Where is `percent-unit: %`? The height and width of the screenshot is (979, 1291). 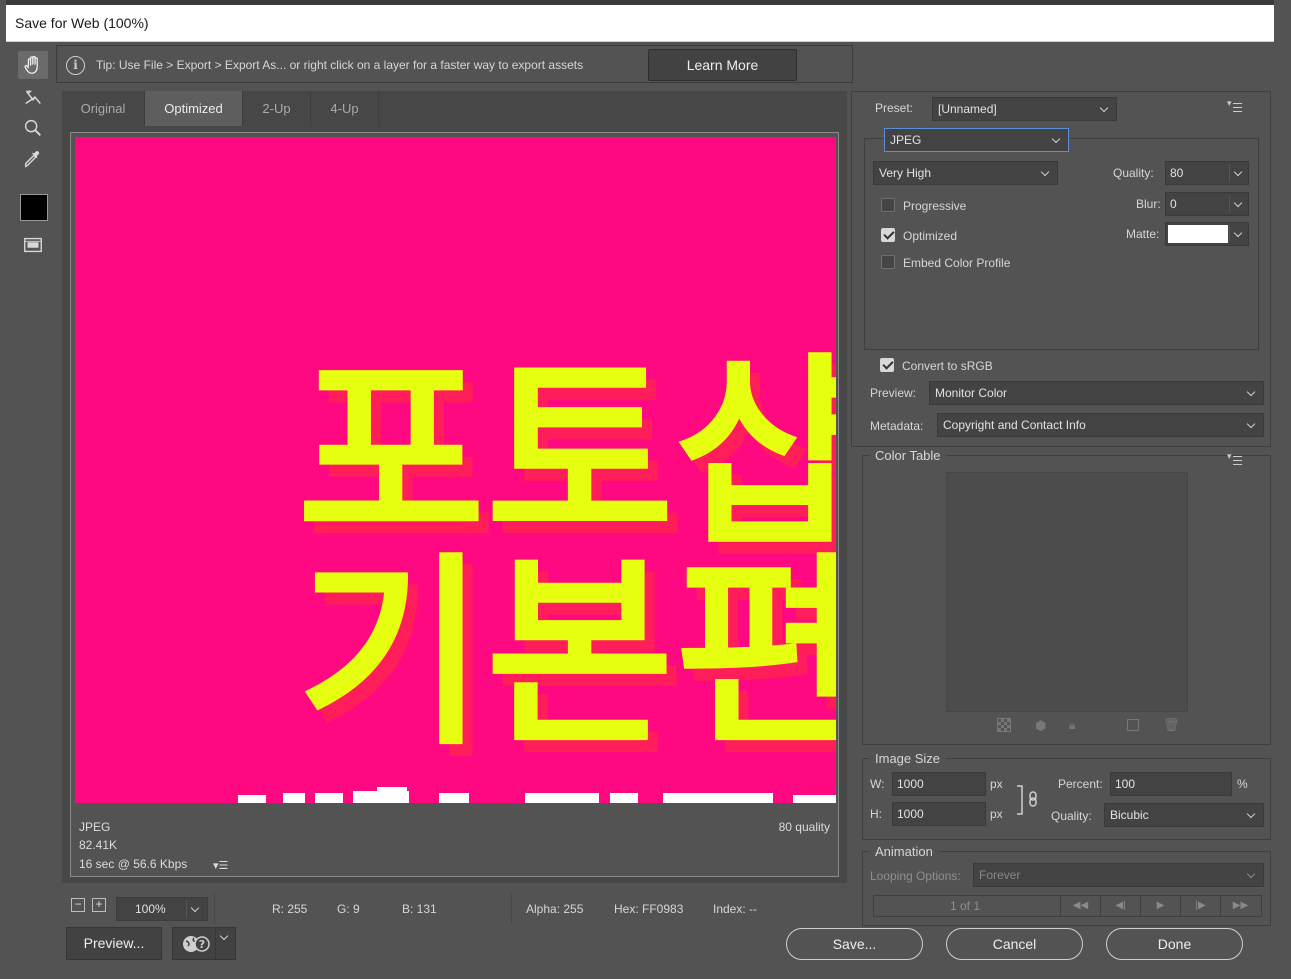
percent-unit: % is located at coordinates (1242, 784).